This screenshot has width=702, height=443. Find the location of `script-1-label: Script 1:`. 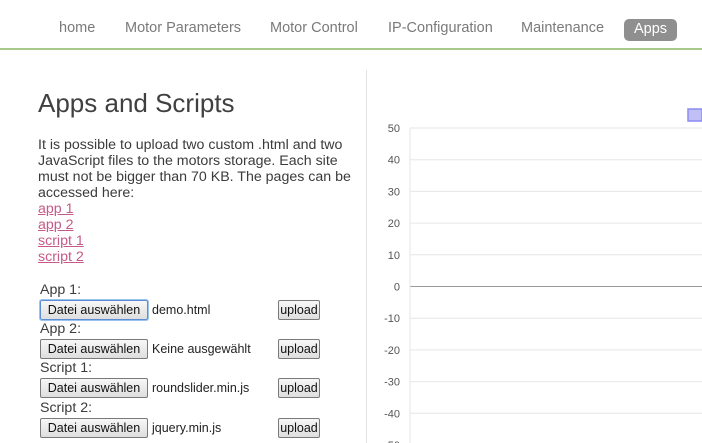

script-1-label: Script 1: is located at coordinates (66, 368).